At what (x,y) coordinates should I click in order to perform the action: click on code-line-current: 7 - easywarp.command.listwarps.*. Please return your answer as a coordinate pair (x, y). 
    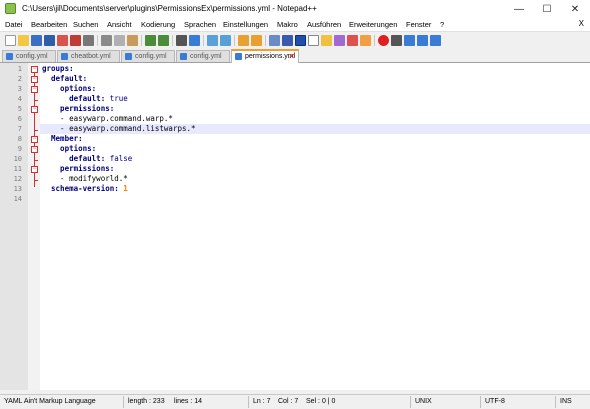
    Looking at the image, I should click on (295, 129).